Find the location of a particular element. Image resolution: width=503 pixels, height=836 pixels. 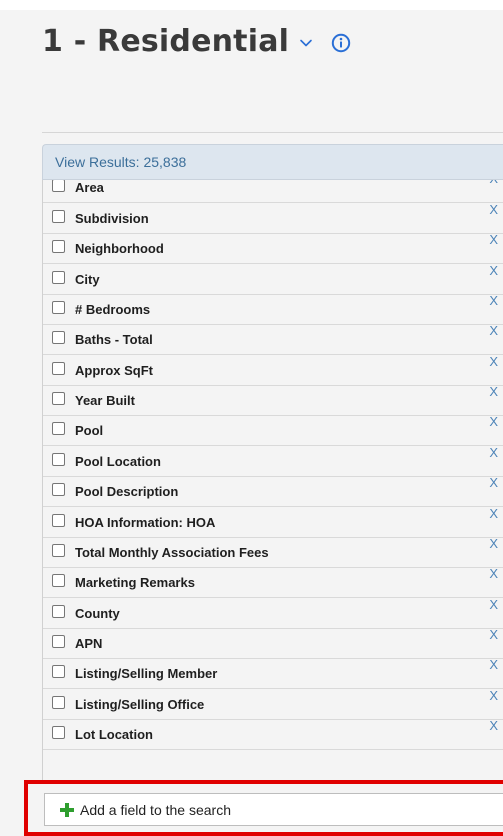

plus-icon is located at coordinates (67, 809).